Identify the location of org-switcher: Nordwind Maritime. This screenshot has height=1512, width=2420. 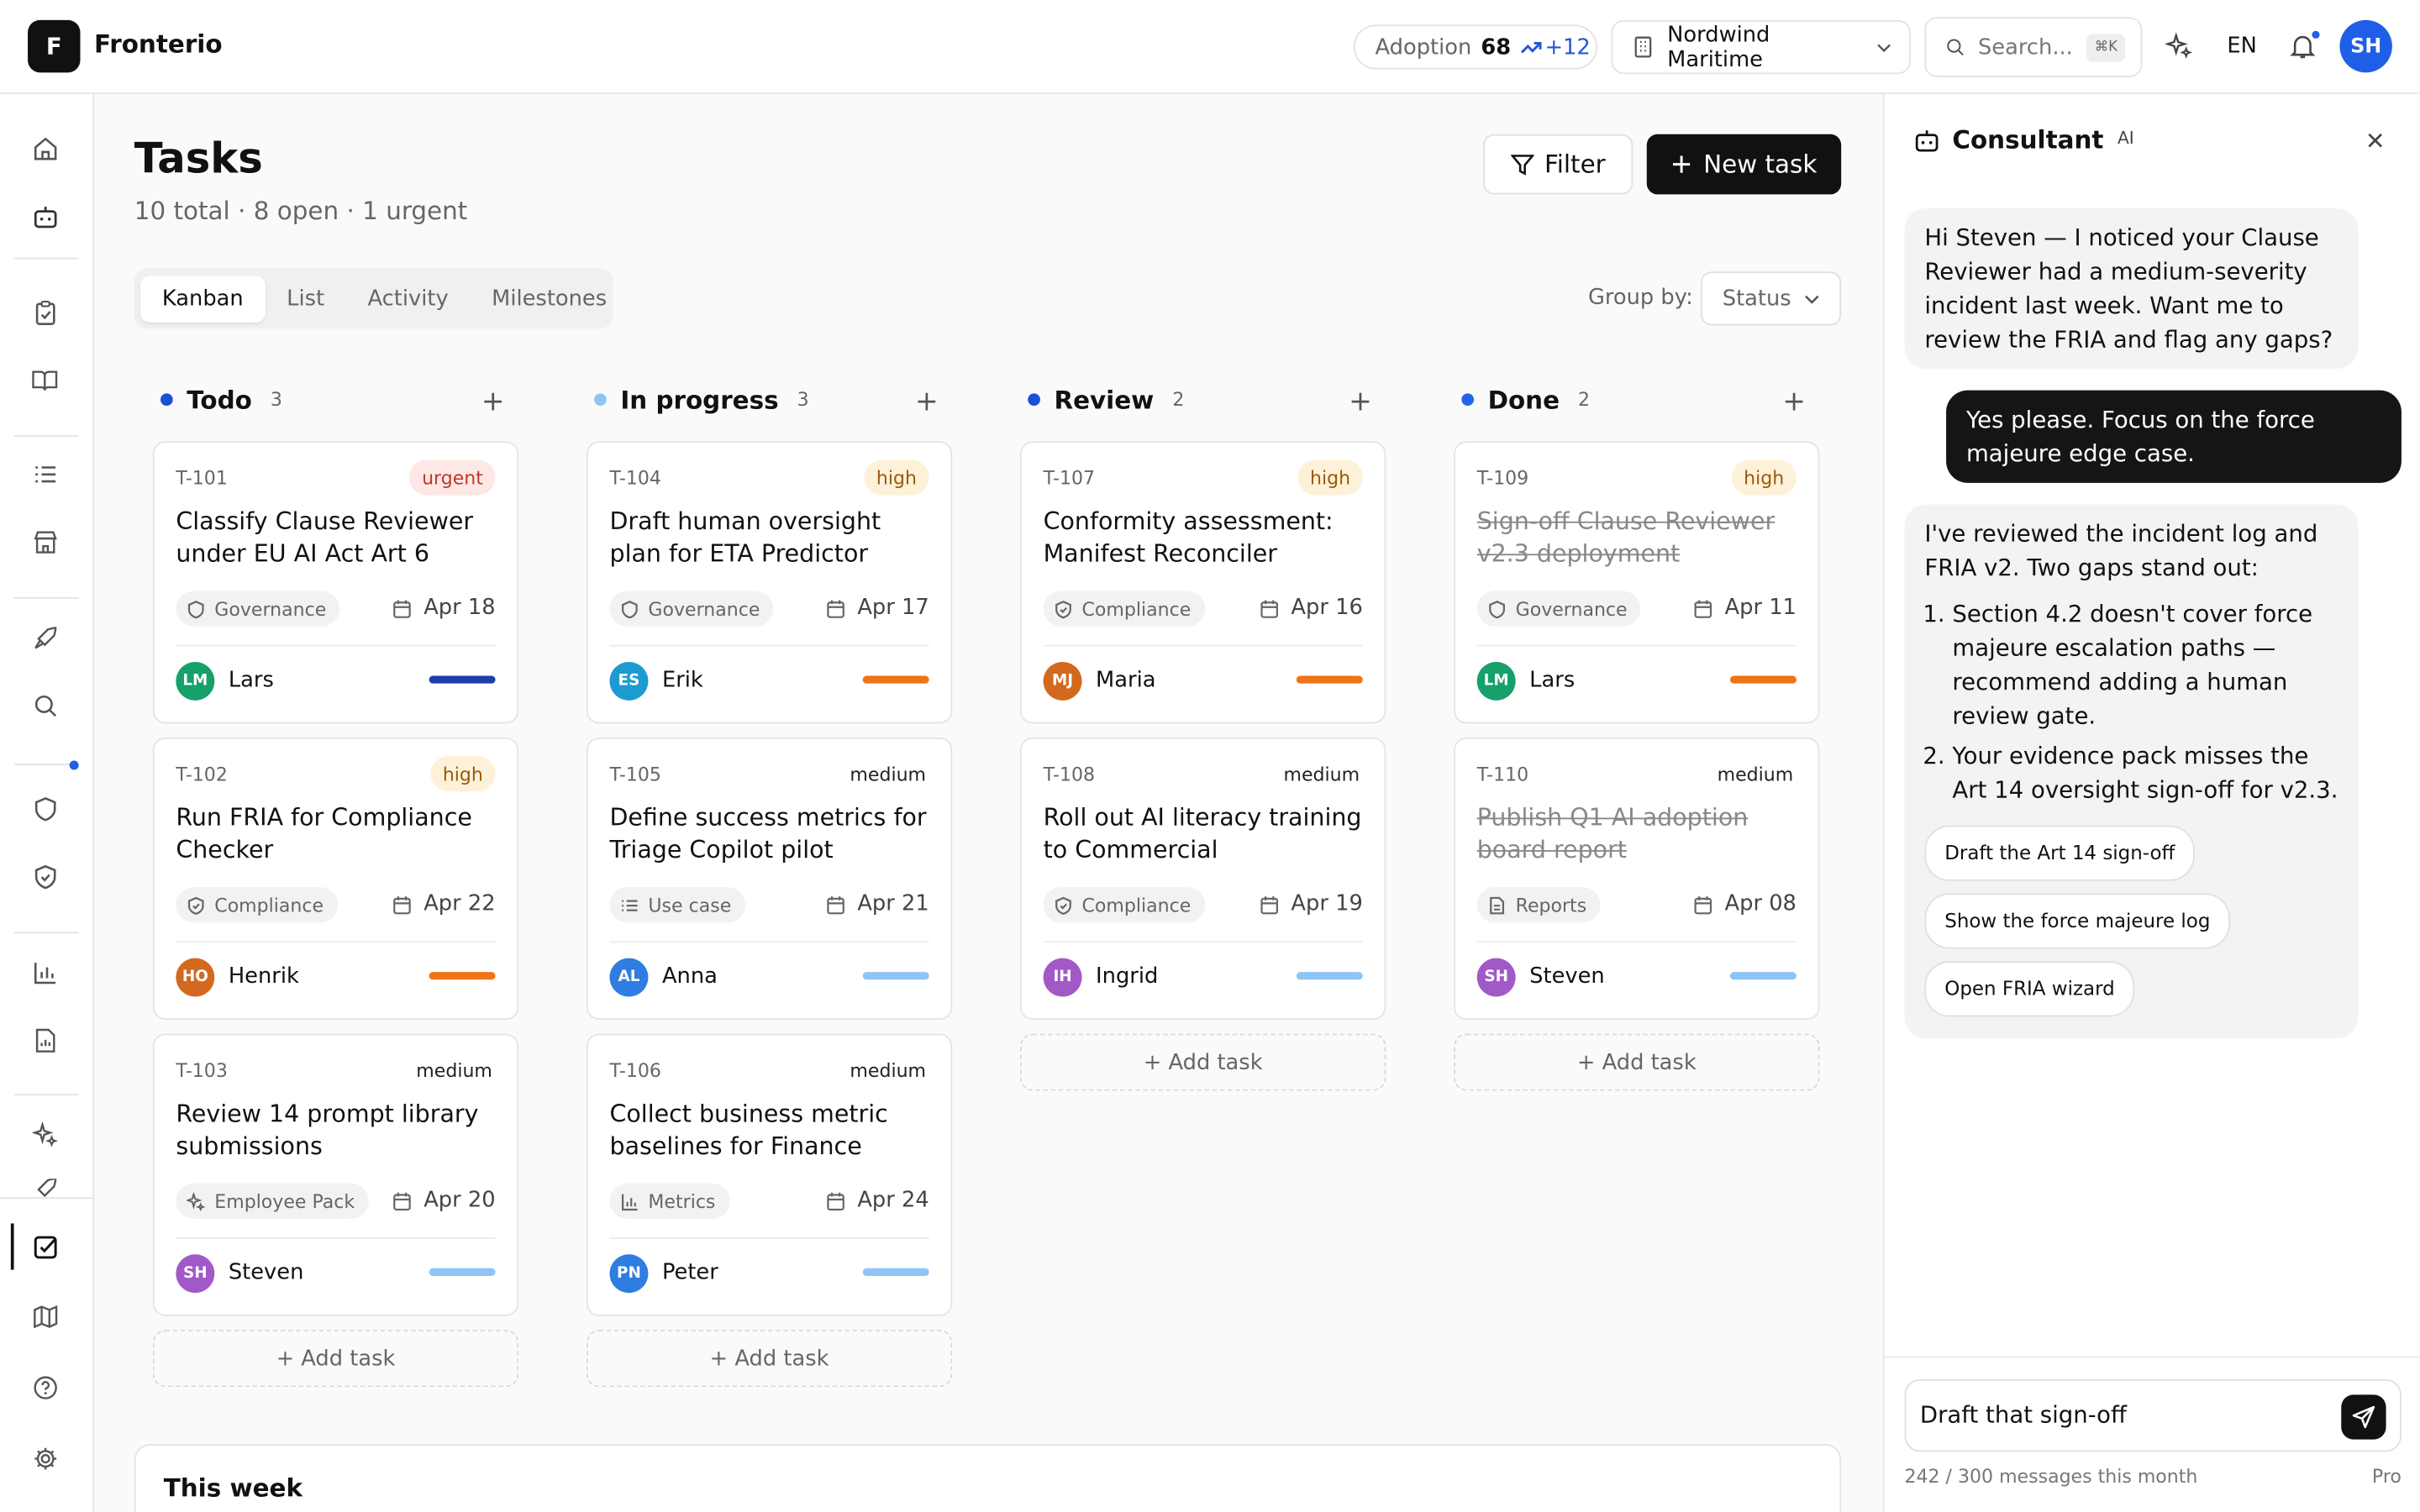
(1761, 47).